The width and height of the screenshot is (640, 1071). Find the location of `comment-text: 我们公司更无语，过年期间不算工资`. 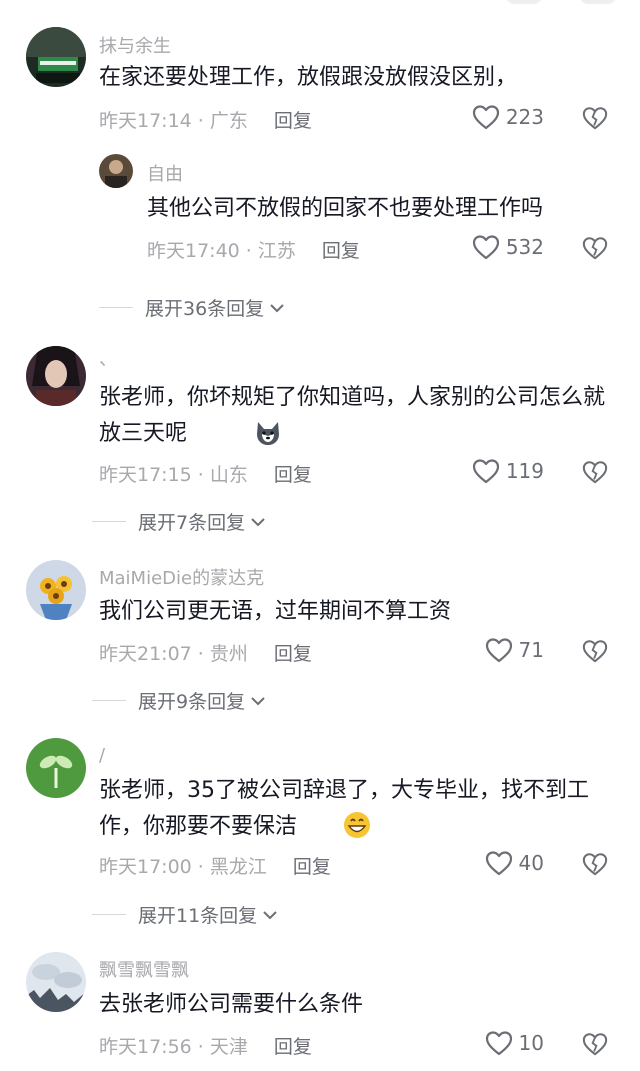

comment-text: 我们公司更无语，过年期间不算工资 is located at coordinates (275, 611).